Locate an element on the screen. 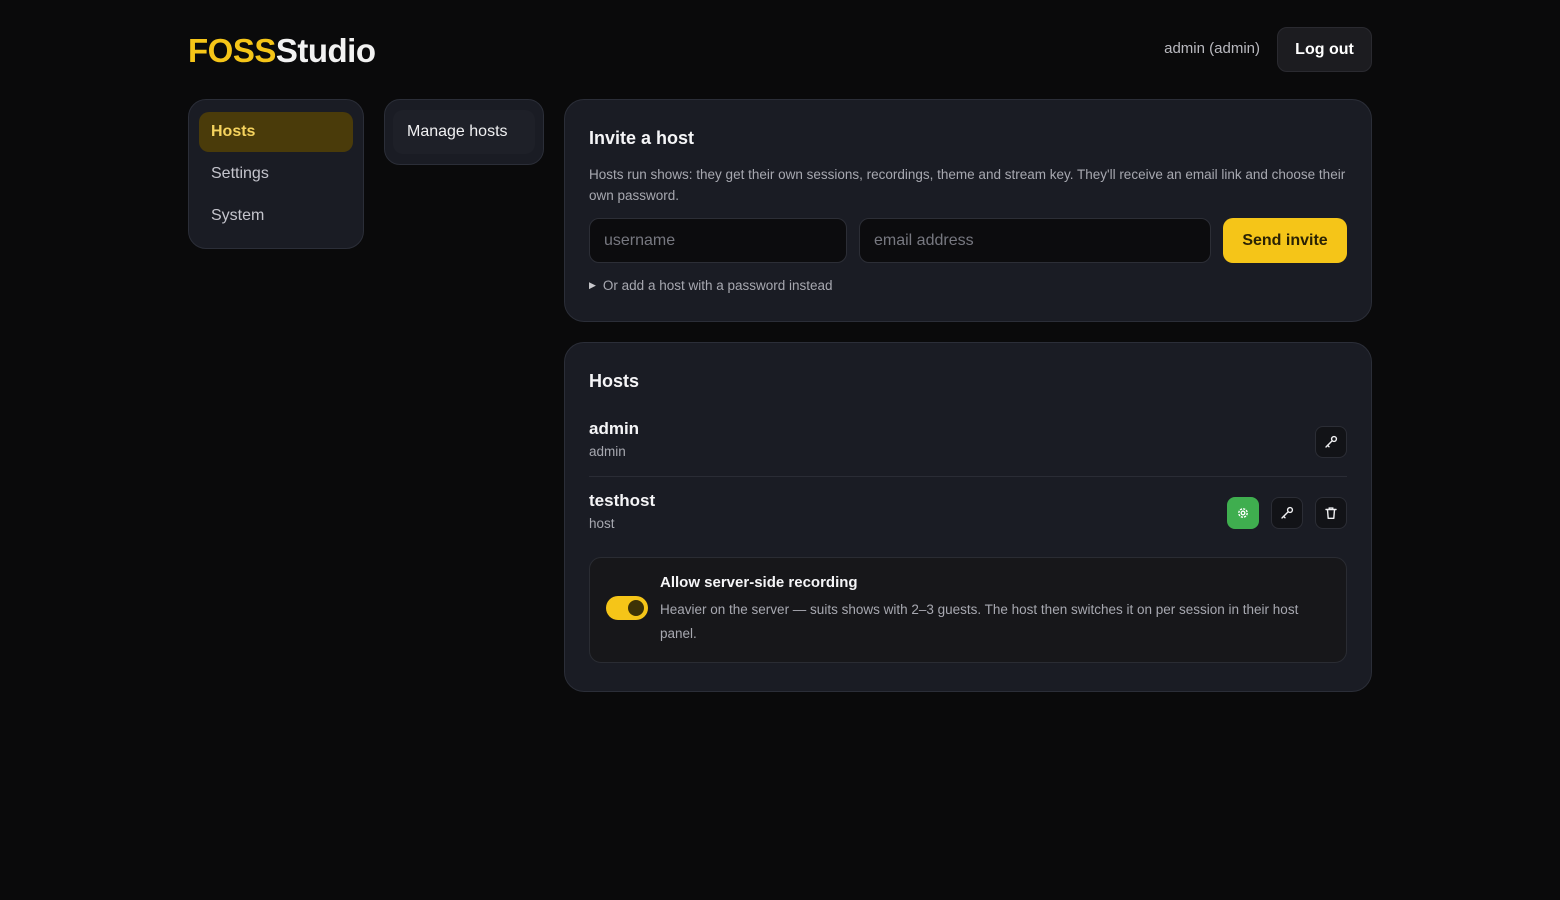 The height and width of the screenshot is (900, 1560). password-option-label: Or add a host with a password instead is located at coordinates (717, 285).